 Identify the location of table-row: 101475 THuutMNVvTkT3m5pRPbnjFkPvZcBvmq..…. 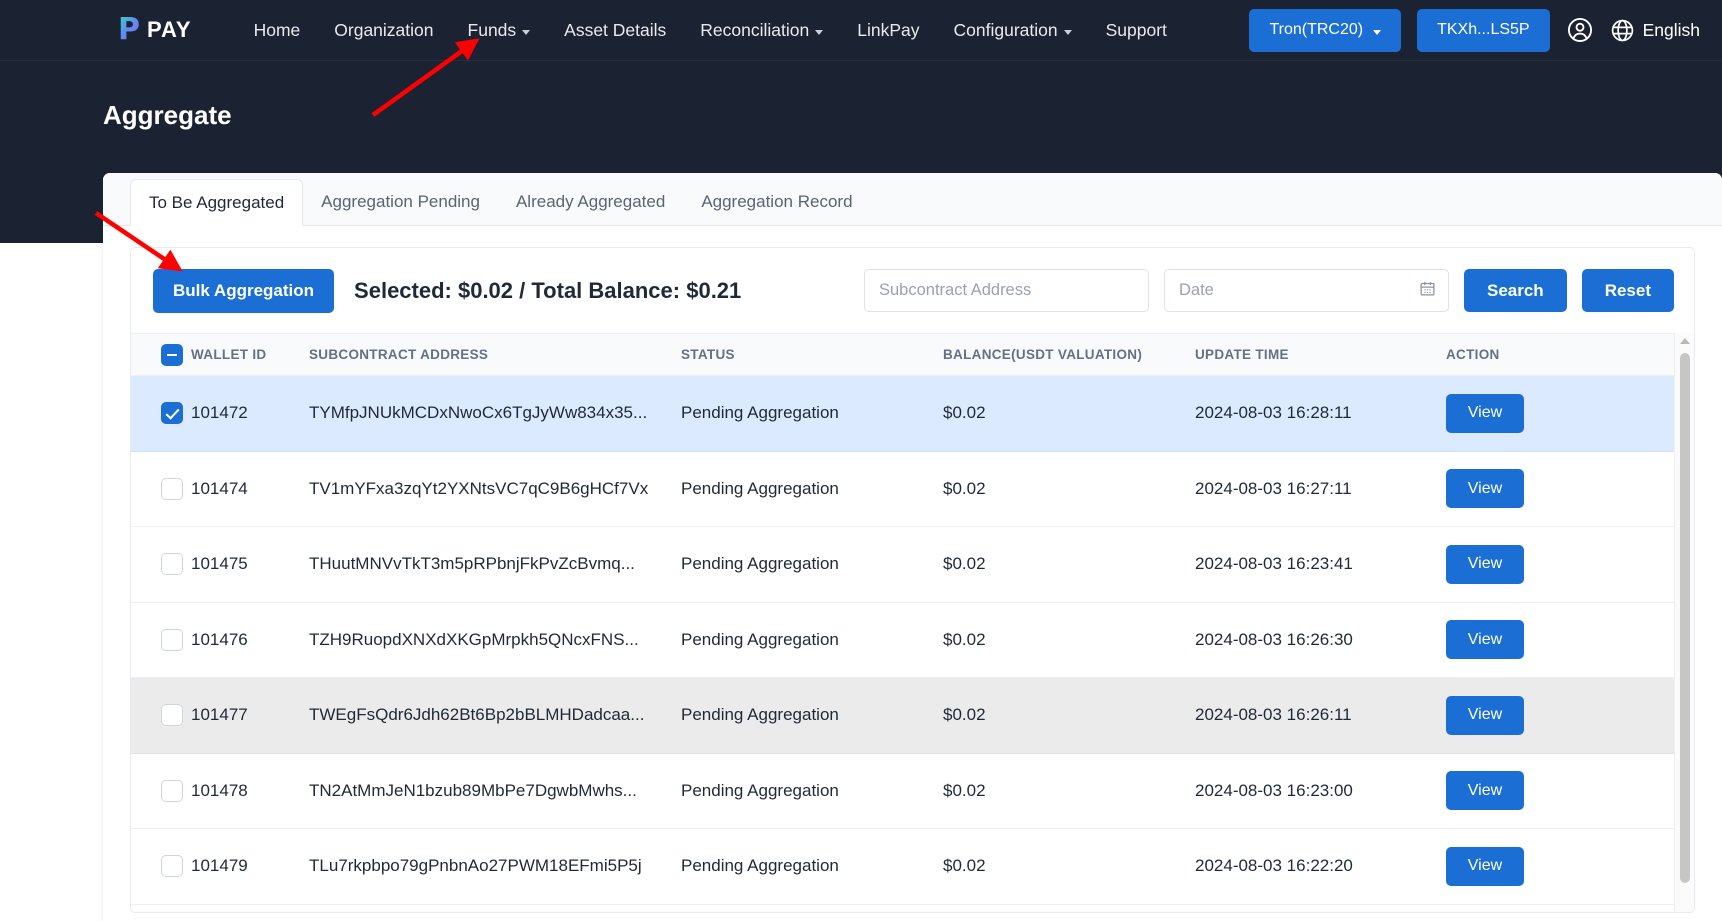
(903, 564).